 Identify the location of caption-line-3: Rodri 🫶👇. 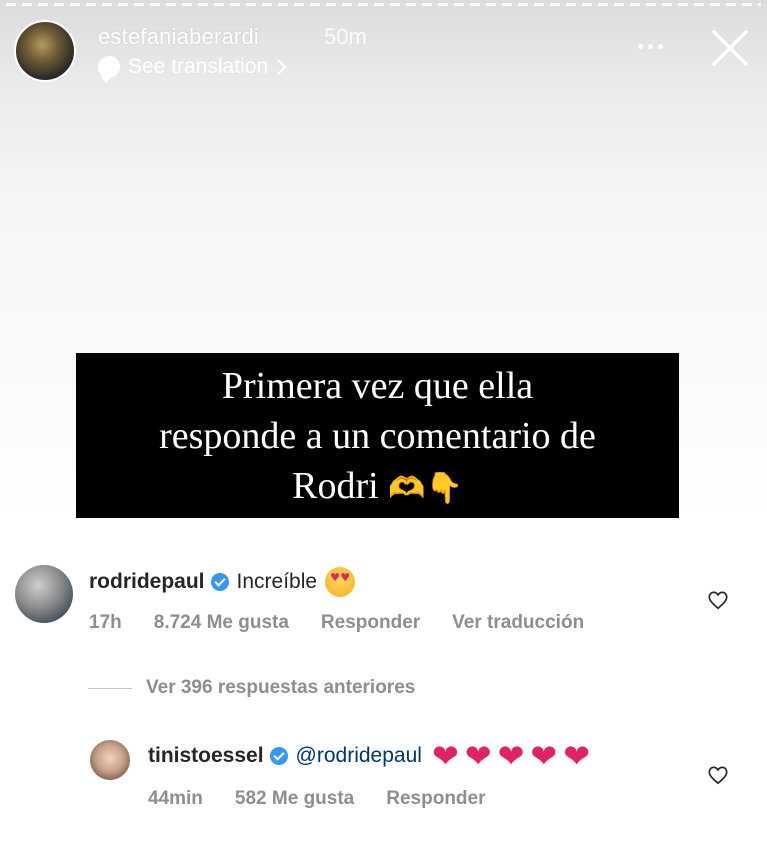
(377, 487).